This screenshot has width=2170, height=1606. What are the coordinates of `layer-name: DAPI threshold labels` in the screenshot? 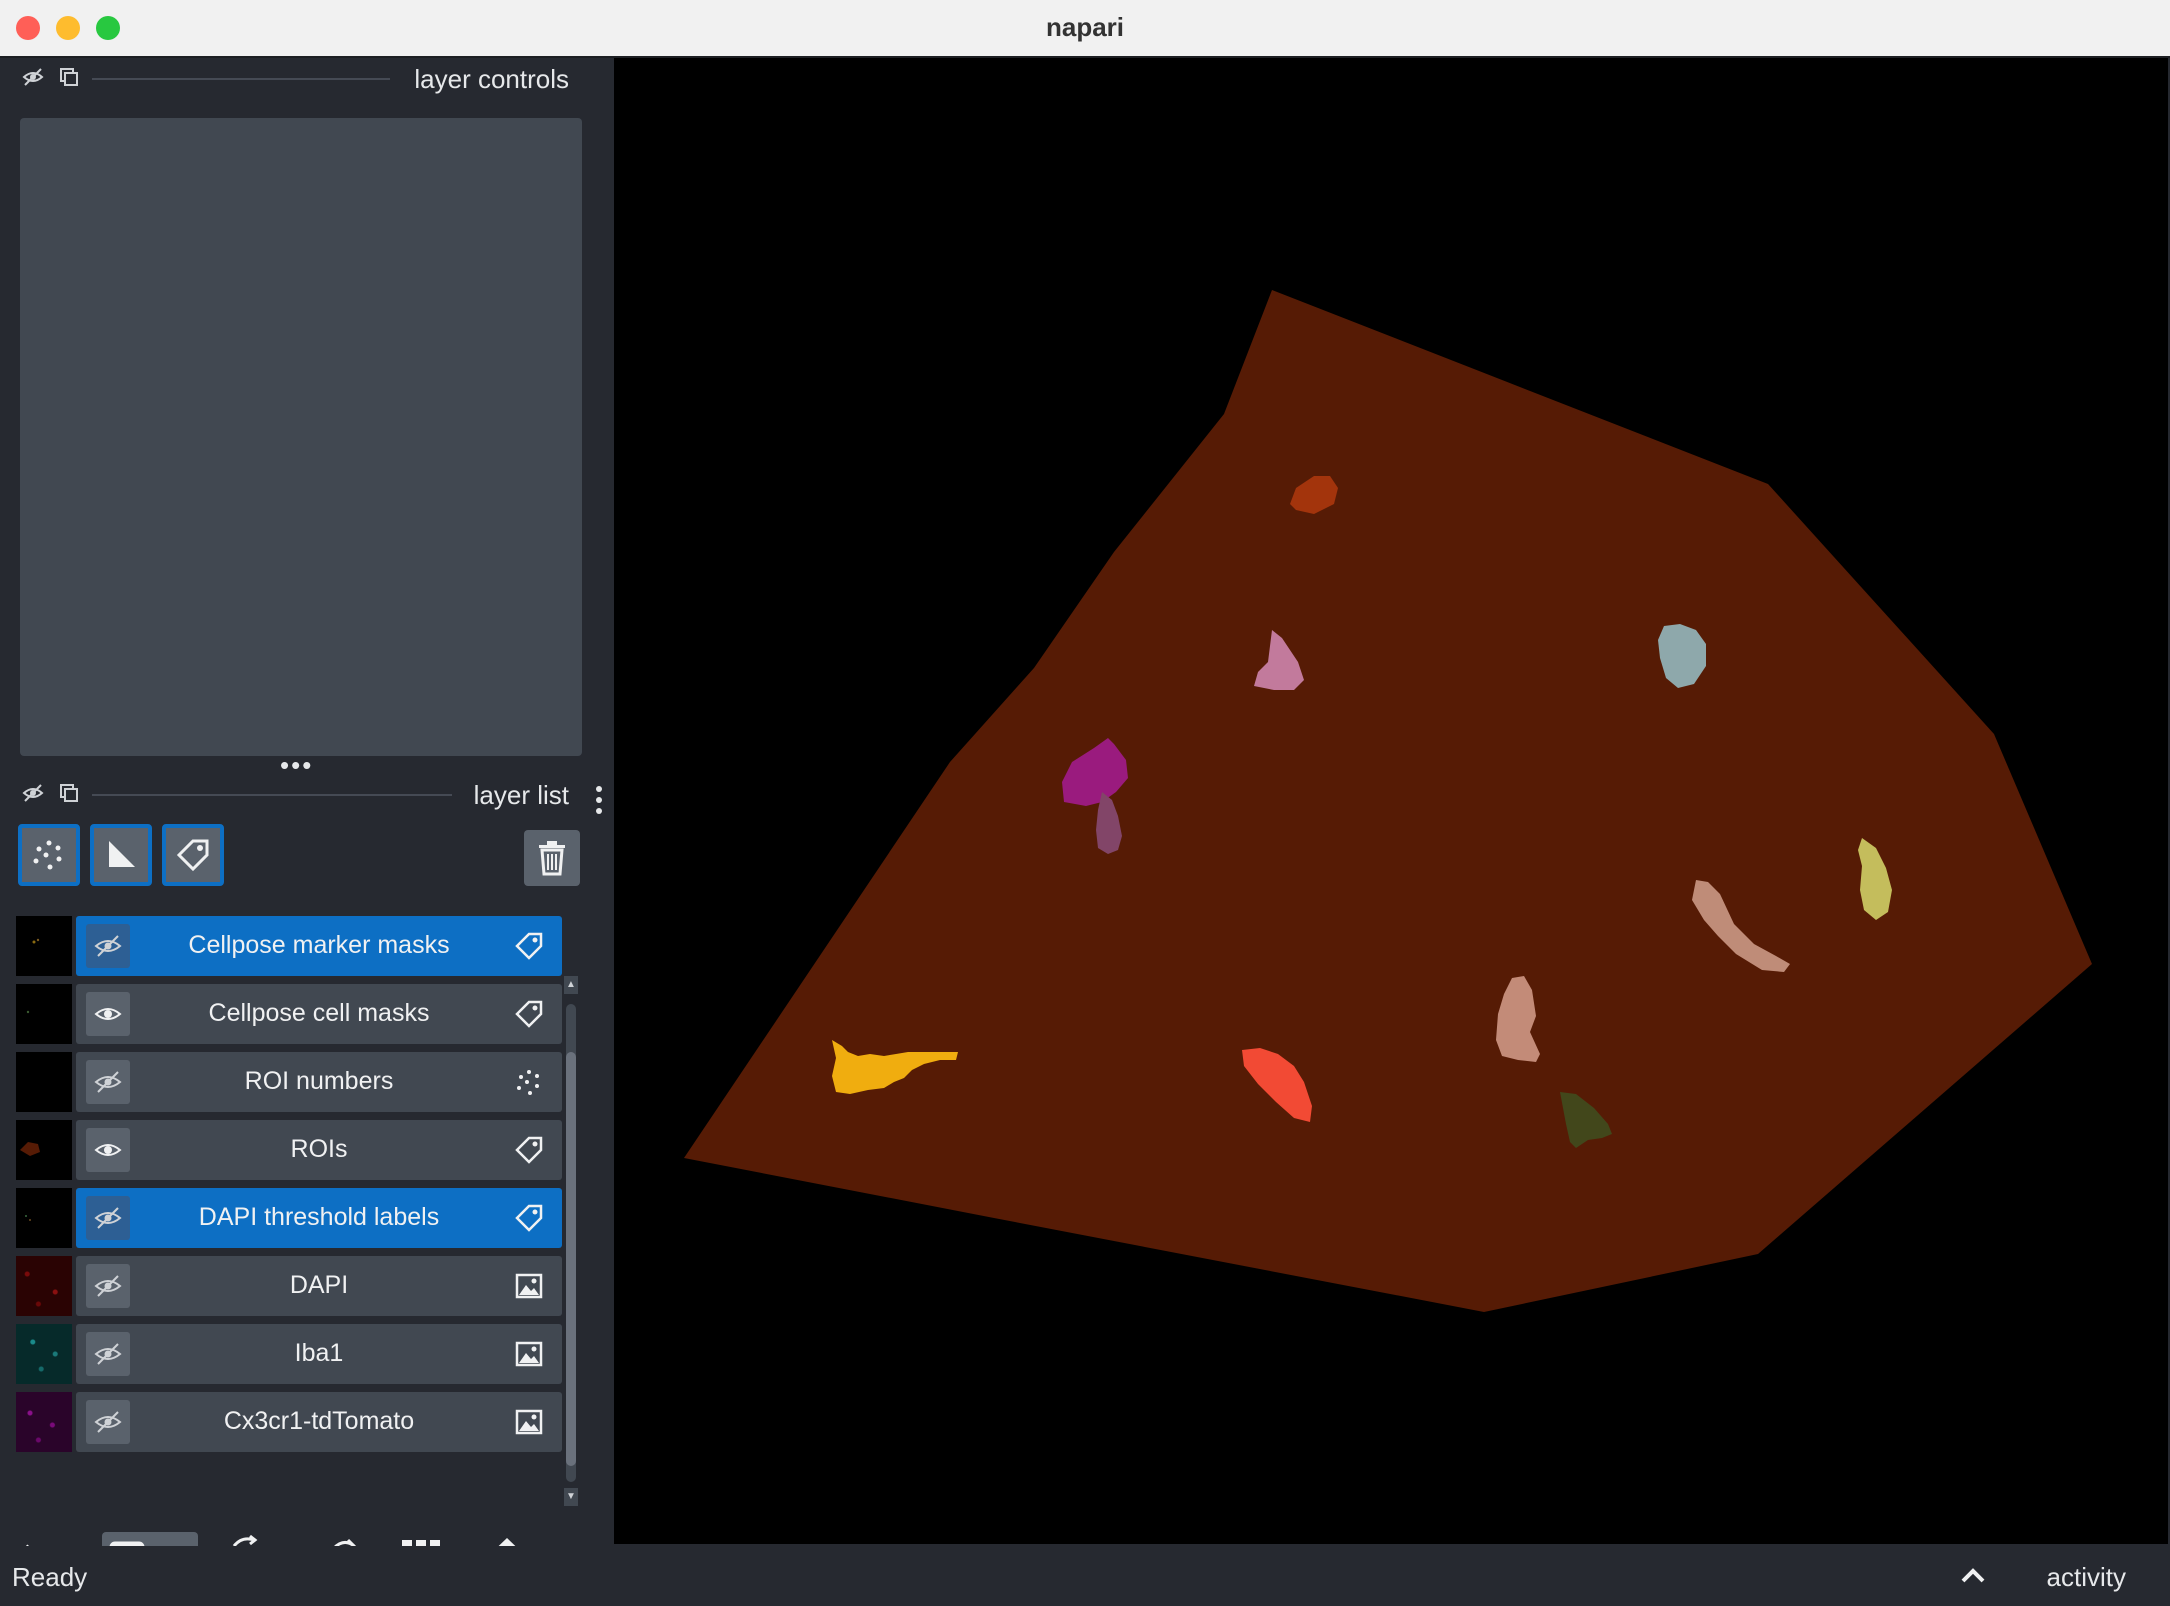 It's located at (319, 1217).